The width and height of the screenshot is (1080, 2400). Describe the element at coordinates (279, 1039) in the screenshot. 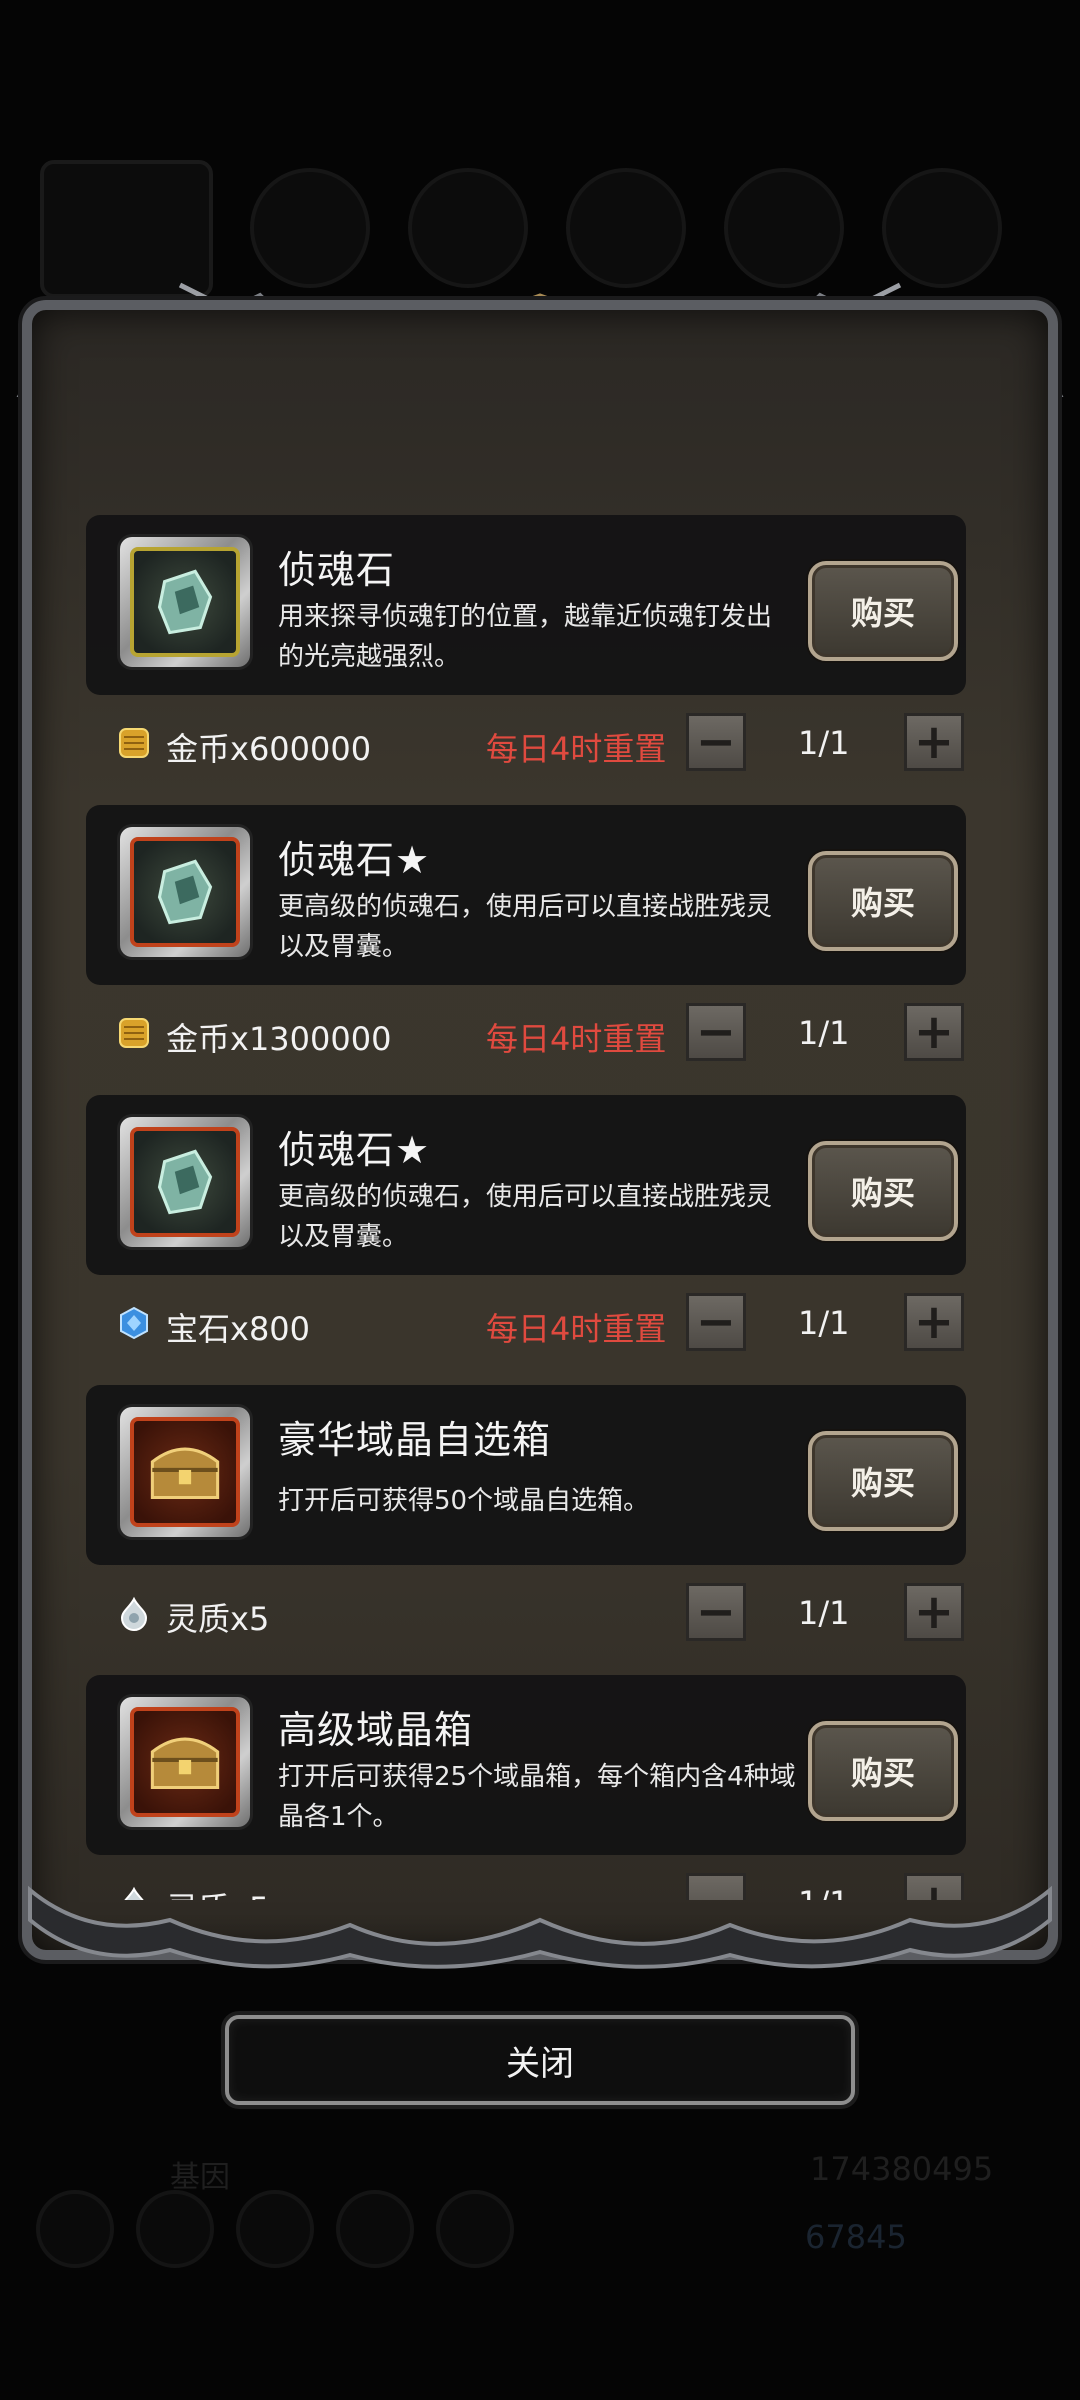

I see `item-price: 金币x1300000` at that location.